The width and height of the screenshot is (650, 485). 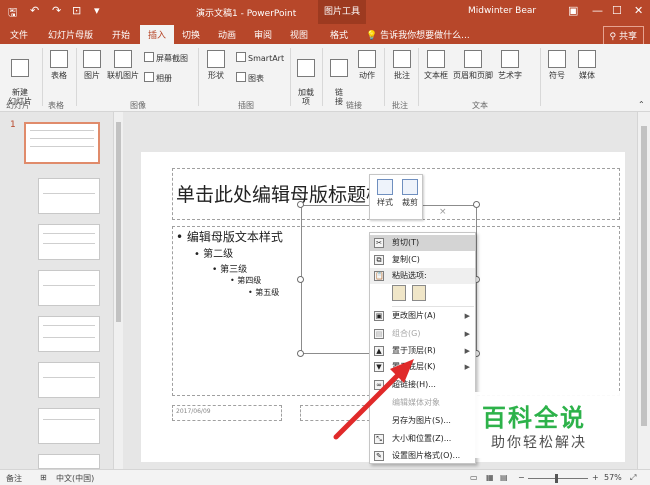 What do you see at coordinates (474, 477) in the screenshot?
I see `normal-view-icon: ▭` at bounding box center [474, 477].